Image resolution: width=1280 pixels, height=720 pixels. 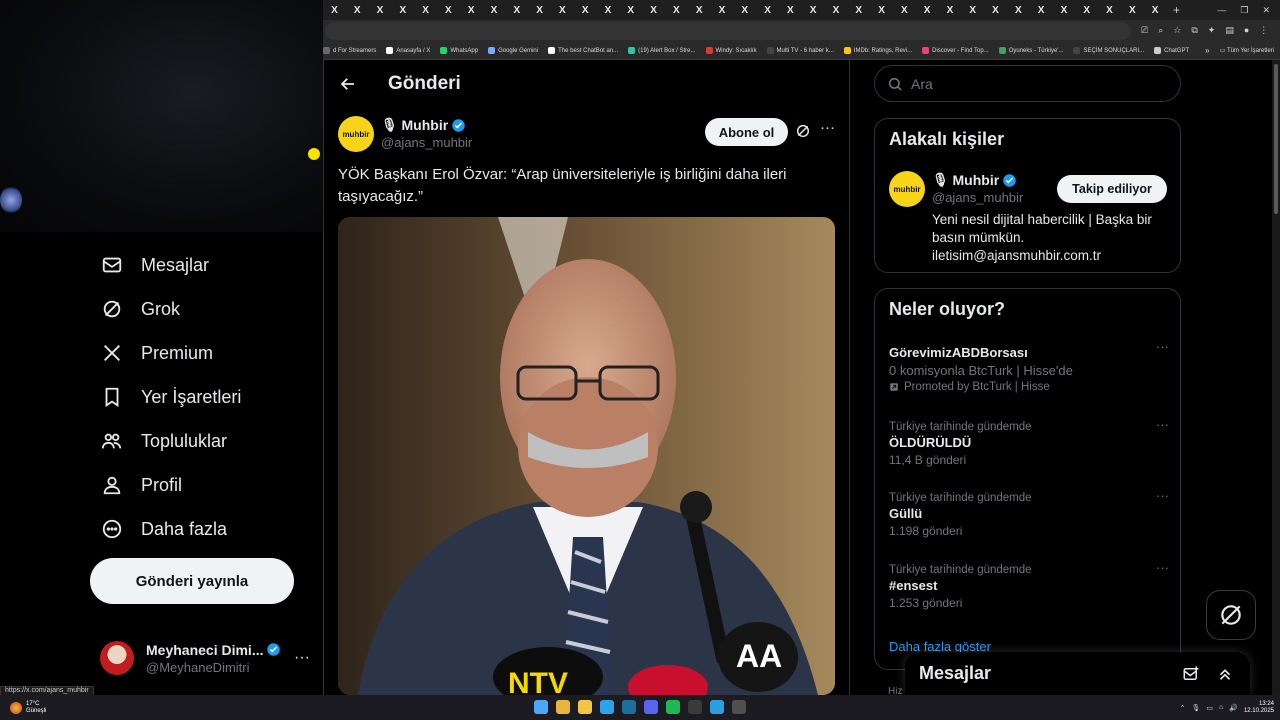 I want to click on zoom-icon: ⌕, so click(x=1160, y=30).